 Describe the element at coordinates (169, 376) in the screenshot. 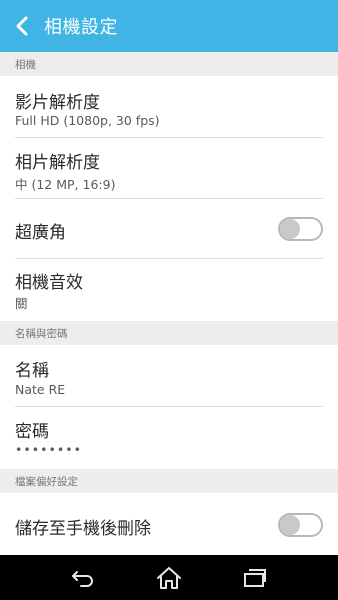

I see `setting-name: 名稱 Nate RE` at that location.